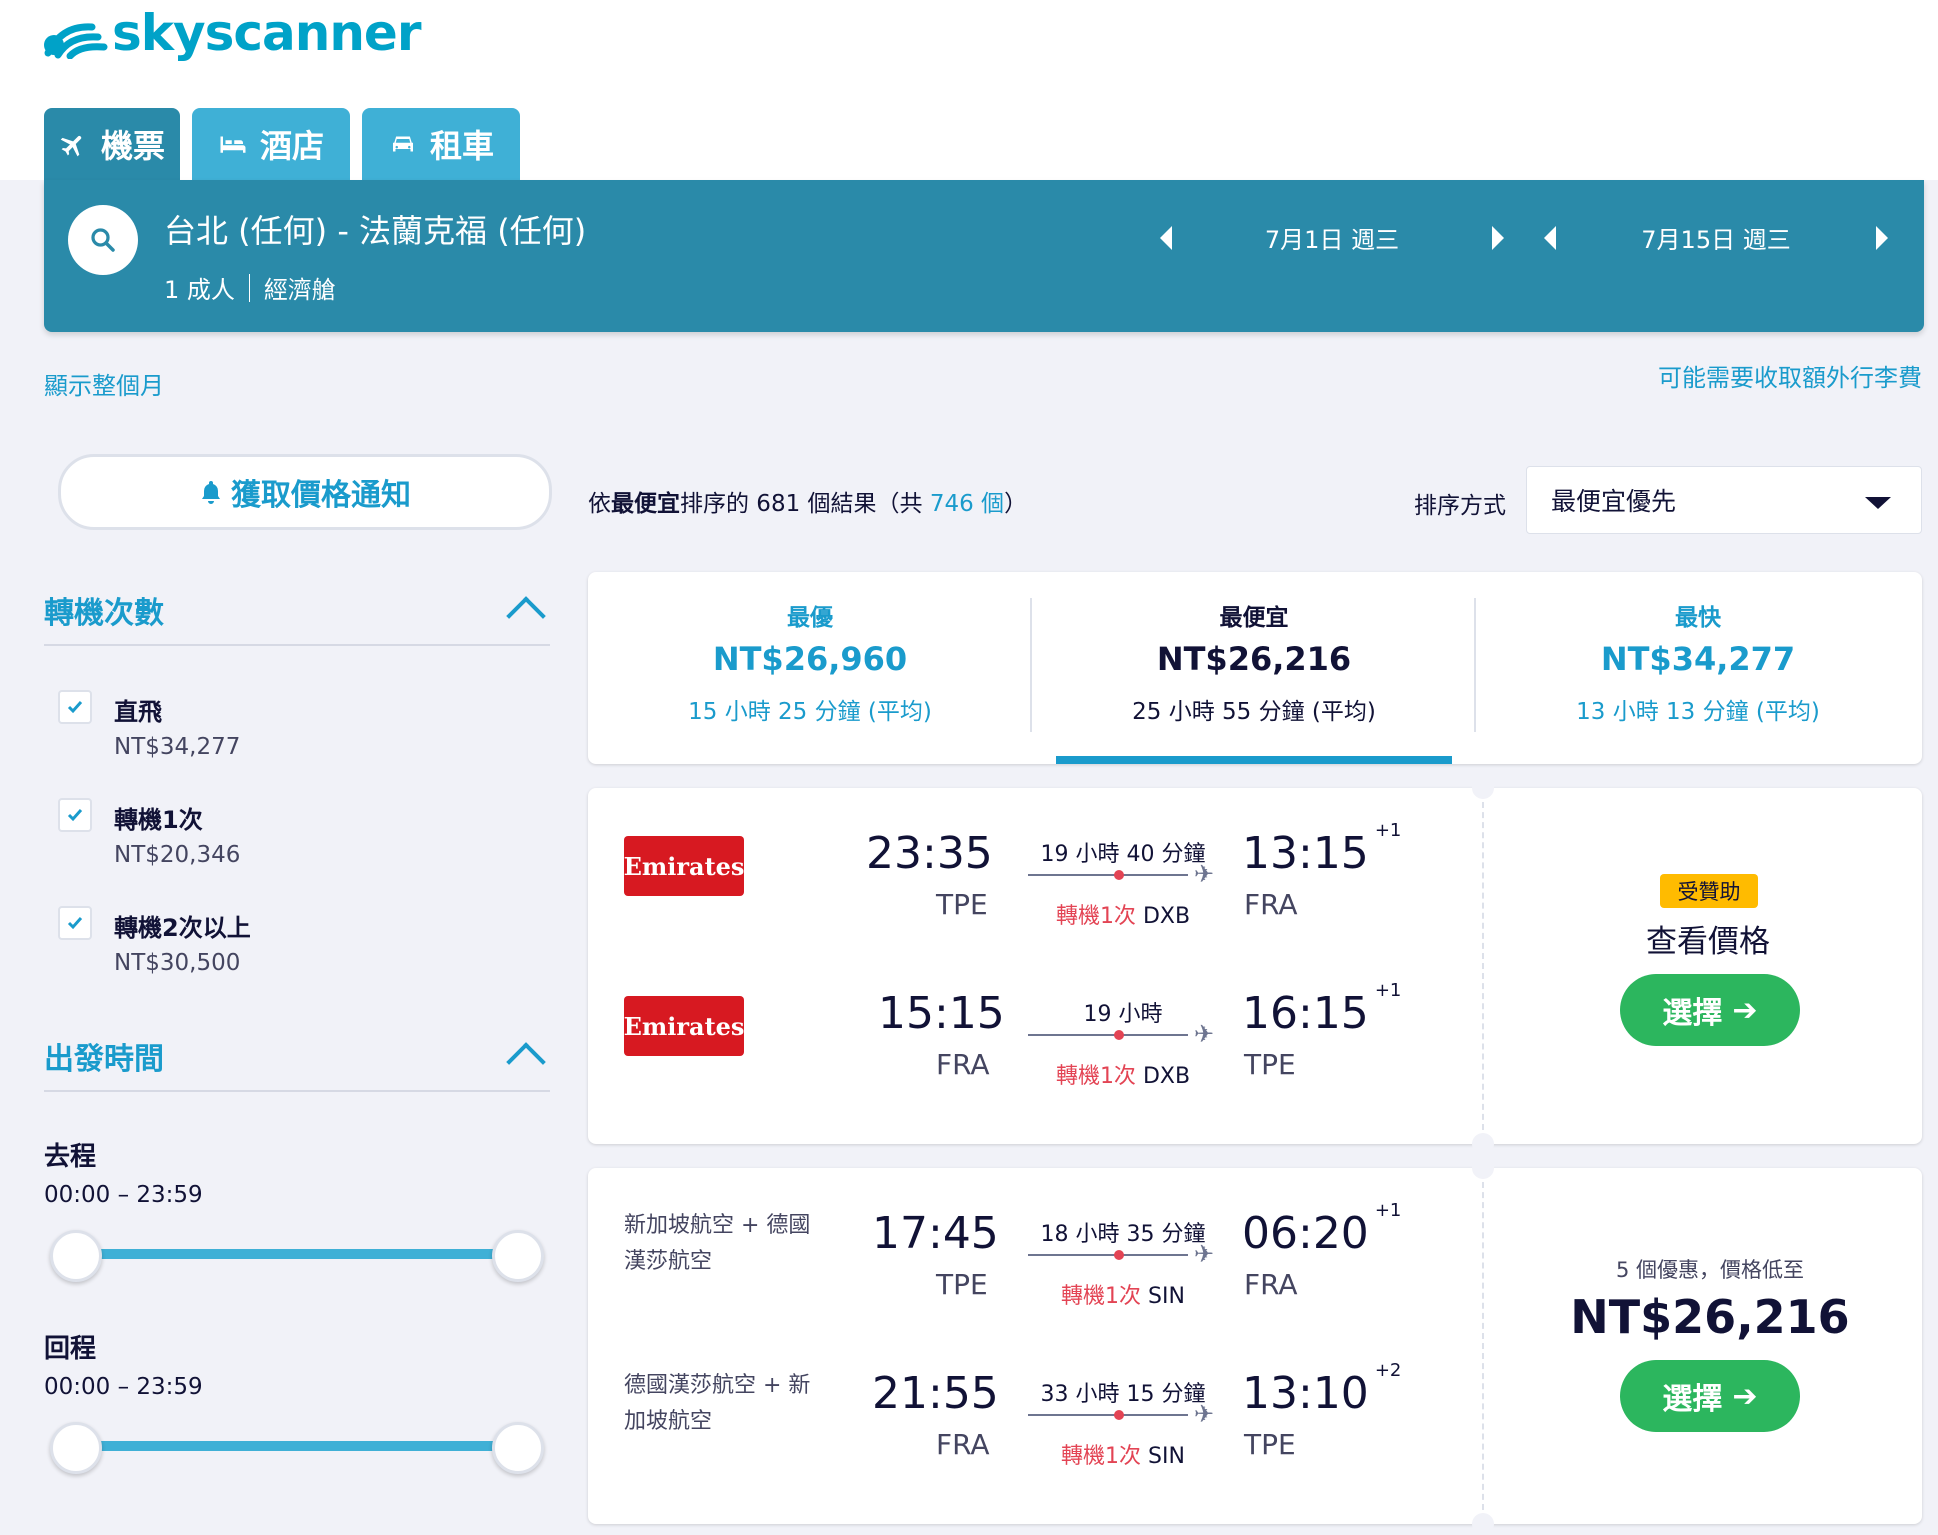 This screenshot has height=1535, width=1938. Describe the element at coordinates (645, 504) in the screenshot. I see `results-sort-word: 最便宜` at that location.